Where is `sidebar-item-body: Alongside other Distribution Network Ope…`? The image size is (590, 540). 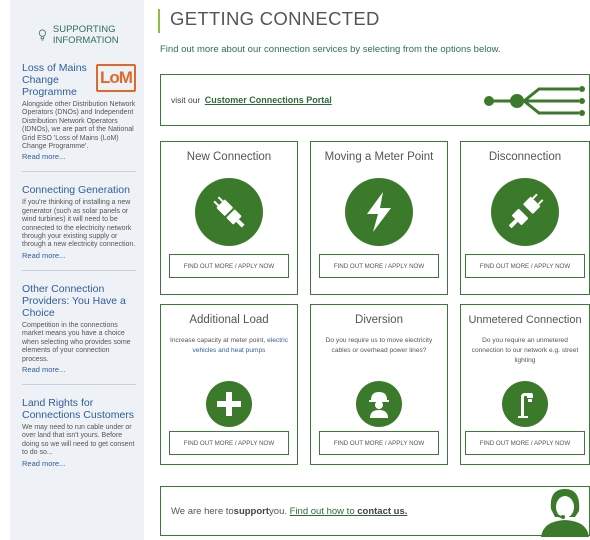 sidebar-item-body: Alongside other Distribution Network Ope… is located at coordinates (79, 126).